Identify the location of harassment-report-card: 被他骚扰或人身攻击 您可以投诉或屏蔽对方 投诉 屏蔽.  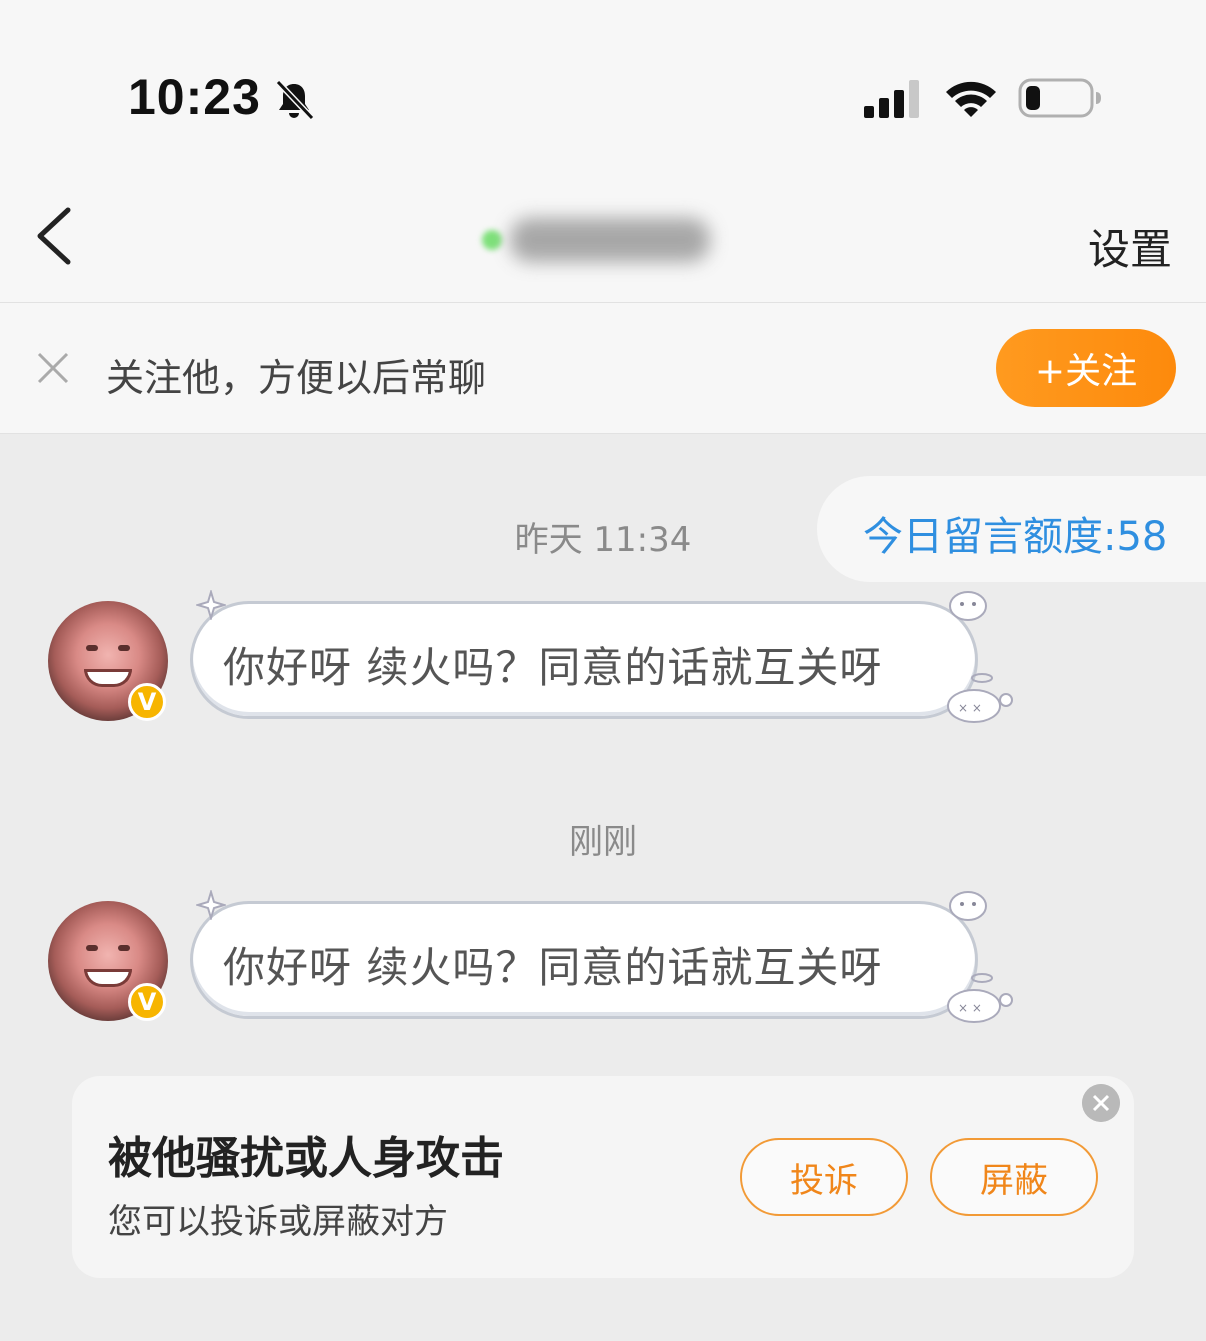
(603, 1177).